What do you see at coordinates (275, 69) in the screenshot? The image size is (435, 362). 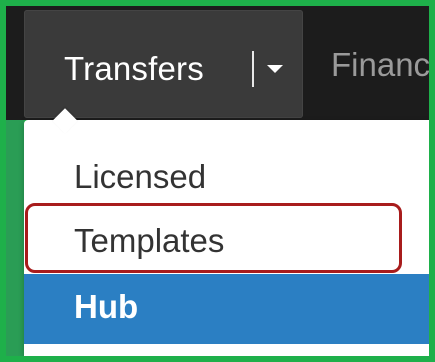 I see `caret-down-icon` at bounding box center [275, 69].